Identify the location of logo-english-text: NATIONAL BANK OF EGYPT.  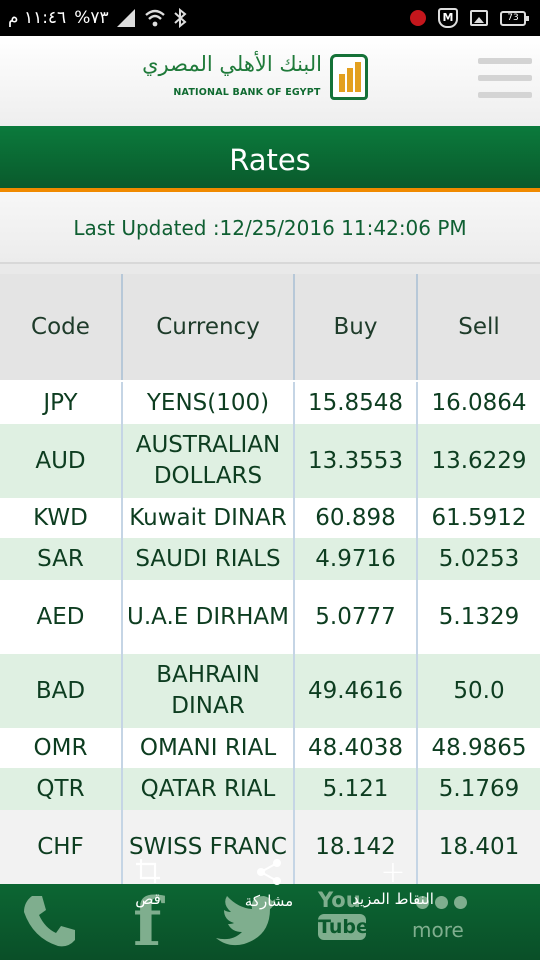
(247, 92).